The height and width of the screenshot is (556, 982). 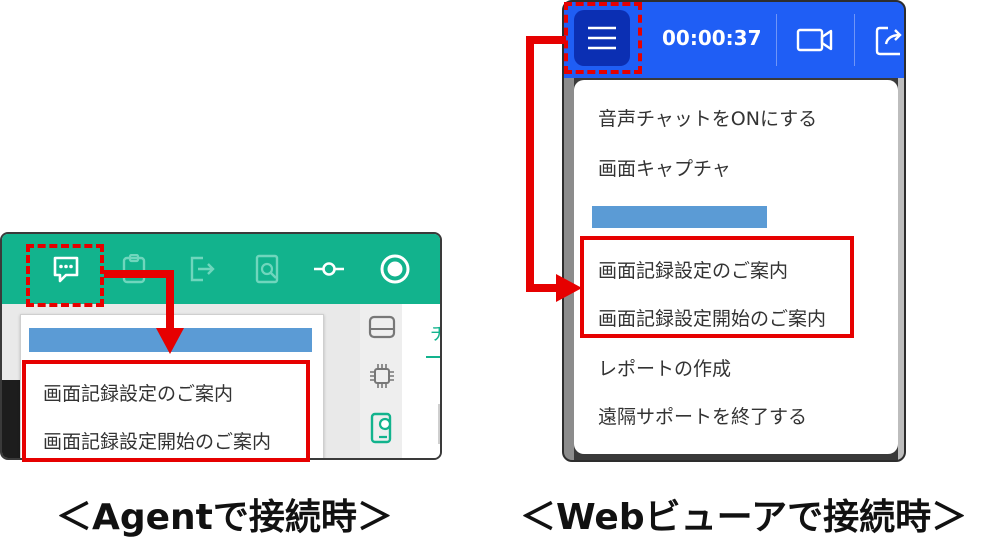 I want to click on exit-icon, so click(x=201, y=269).